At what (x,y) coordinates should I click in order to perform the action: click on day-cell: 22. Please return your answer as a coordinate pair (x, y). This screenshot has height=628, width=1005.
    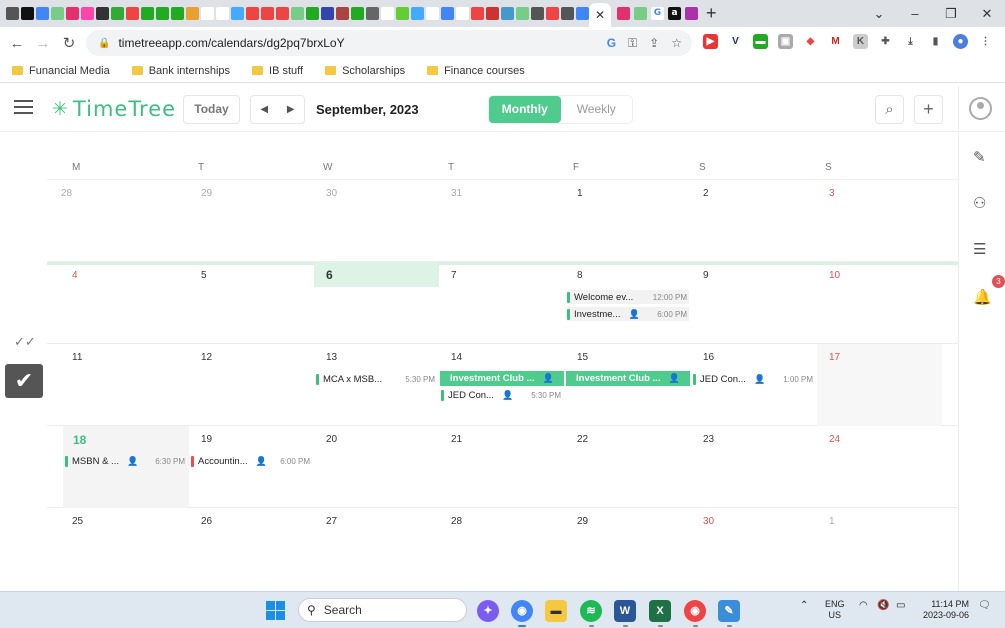
    Looking at the image, I should click on (628, 467).